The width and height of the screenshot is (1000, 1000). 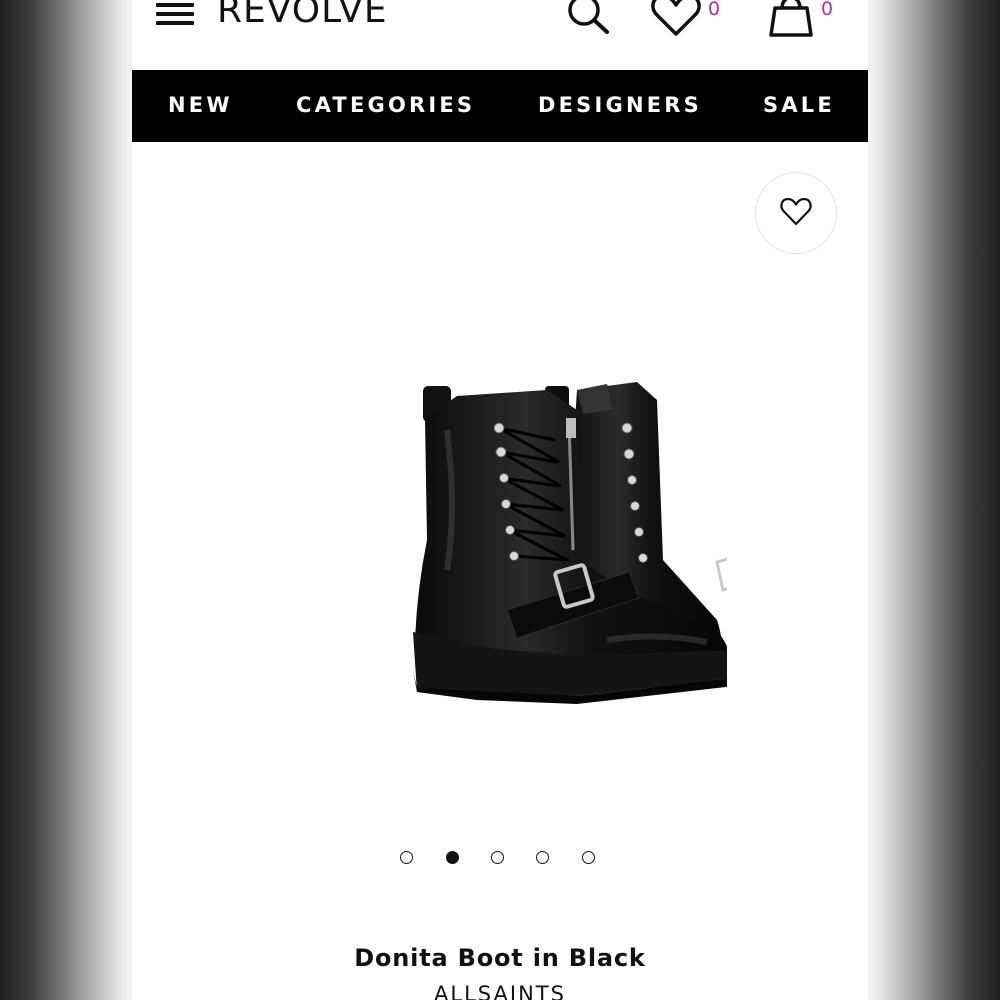 I want to click on add-to-wishlist-button, so click(x=796, y=213).